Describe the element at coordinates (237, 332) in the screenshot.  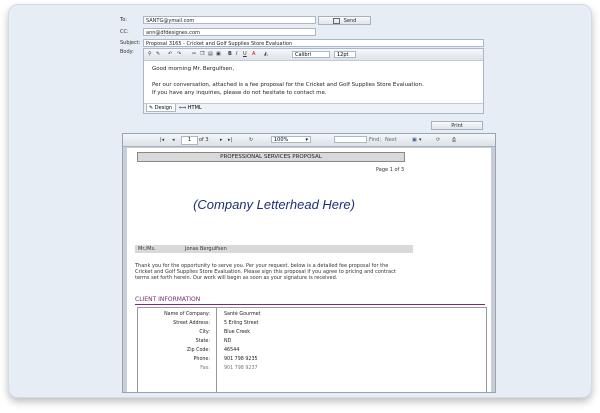
I see `client-value: Blue Creek` at that location.